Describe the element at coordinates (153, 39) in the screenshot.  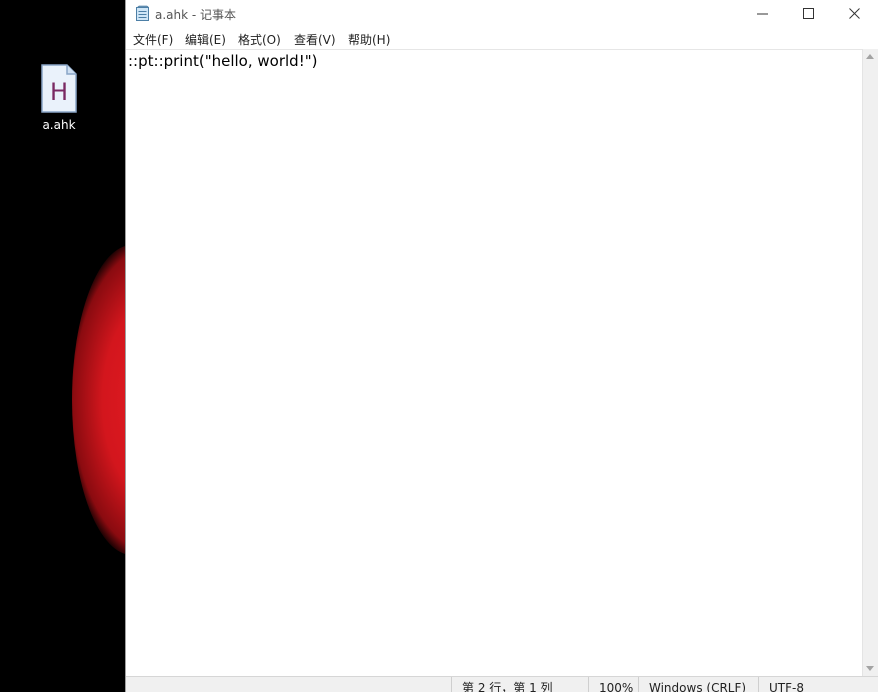
I see `menu-file: 文件(F)` at that location.